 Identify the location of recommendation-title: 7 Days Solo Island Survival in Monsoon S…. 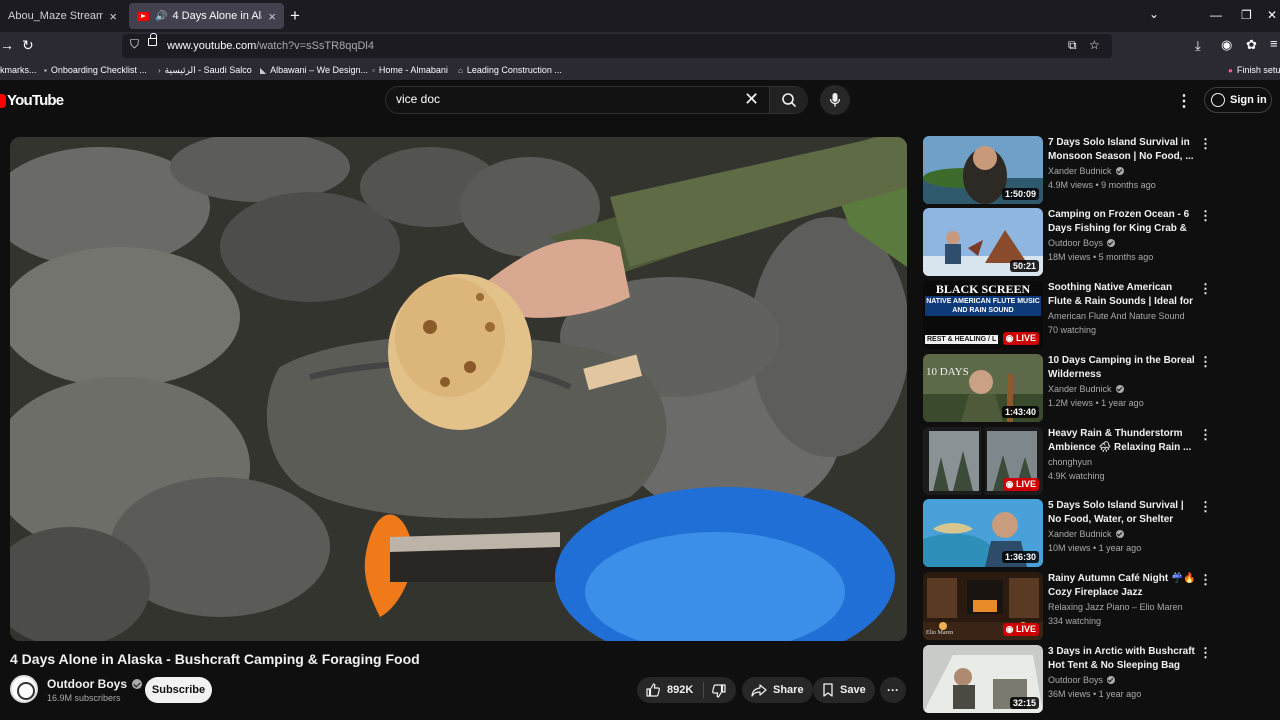
(1122, 150).